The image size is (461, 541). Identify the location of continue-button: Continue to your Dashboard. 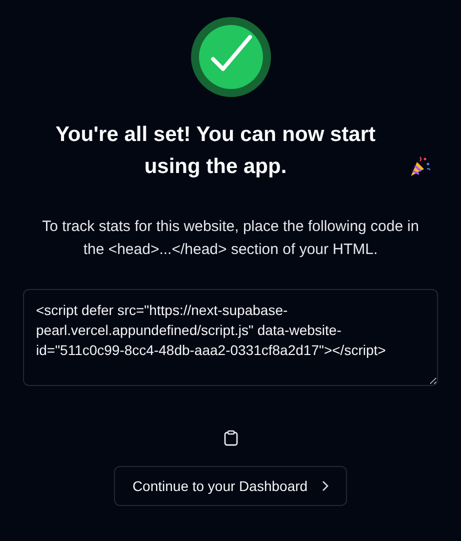
(230, 486).